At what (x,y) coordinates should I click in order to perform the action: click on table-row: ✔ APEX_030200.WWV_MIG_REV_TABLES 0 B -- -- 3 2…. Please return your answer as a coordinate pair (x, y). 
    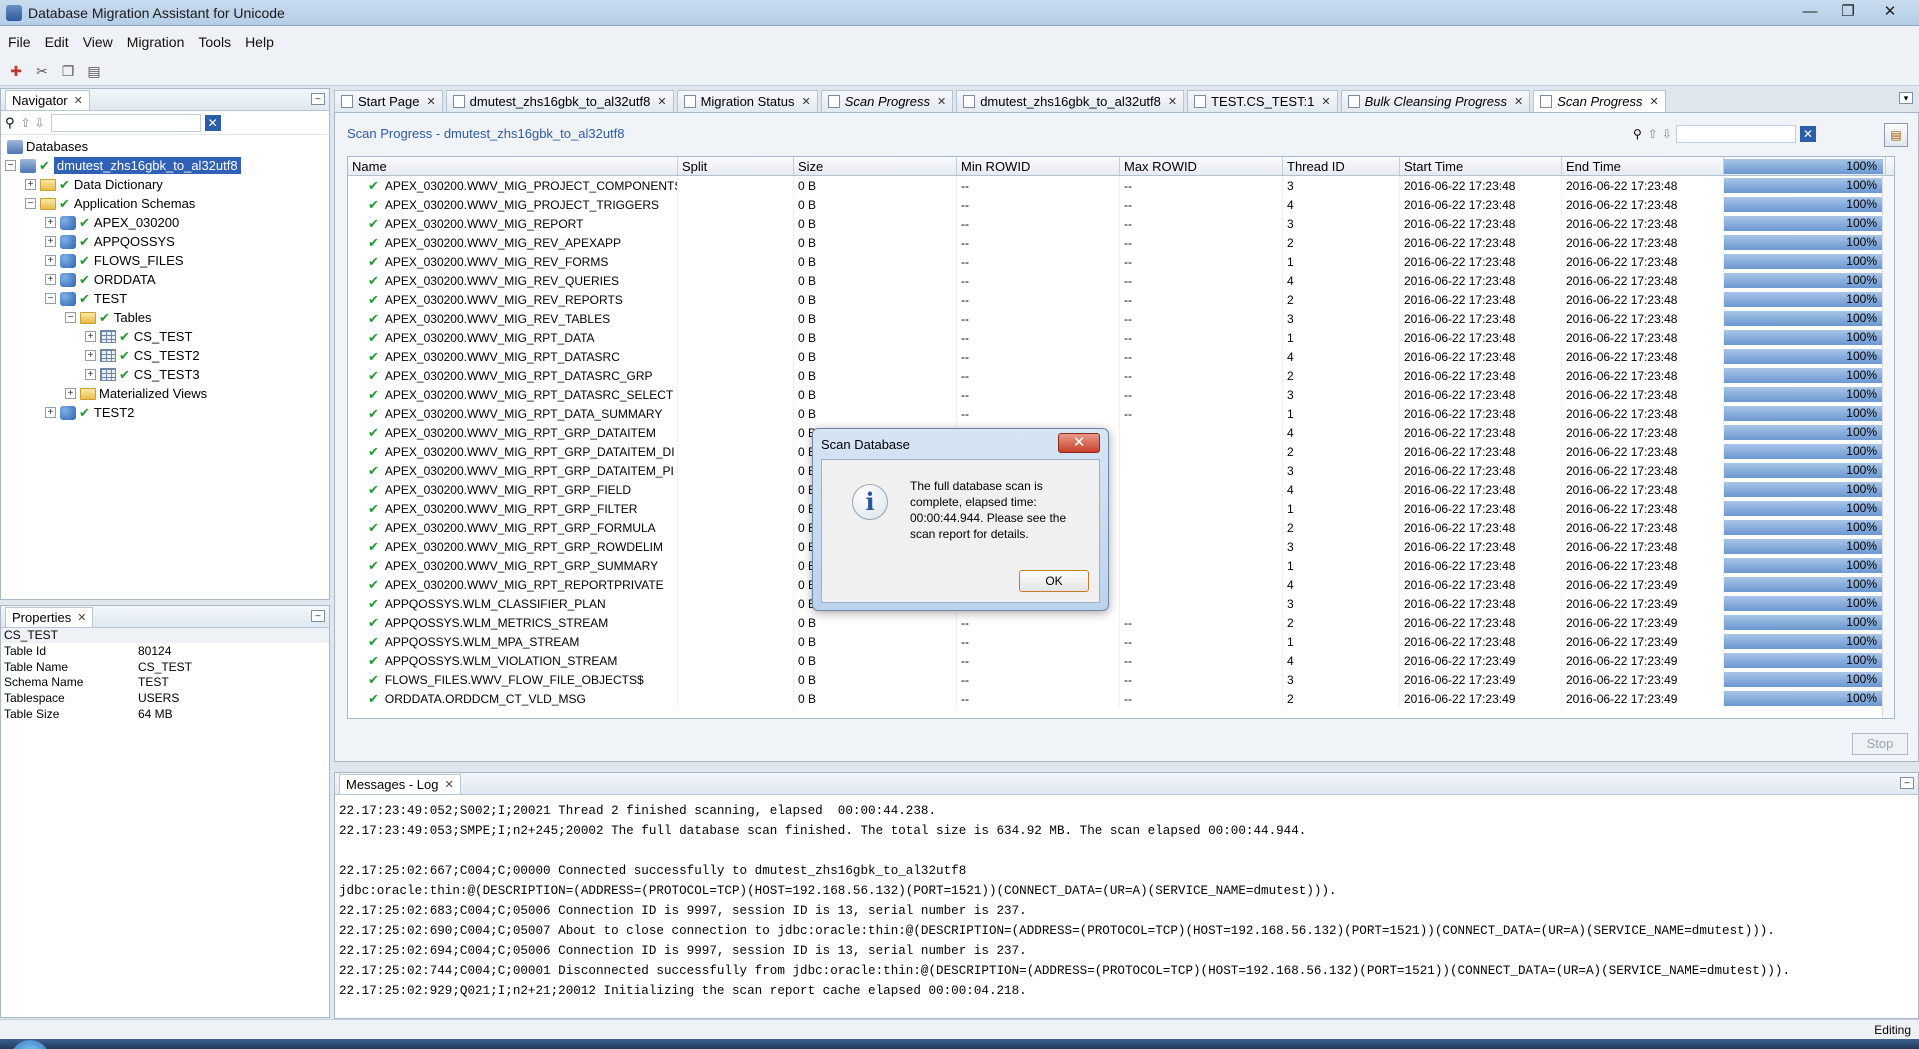
    Looking at the image, I should click on (1121, 318).